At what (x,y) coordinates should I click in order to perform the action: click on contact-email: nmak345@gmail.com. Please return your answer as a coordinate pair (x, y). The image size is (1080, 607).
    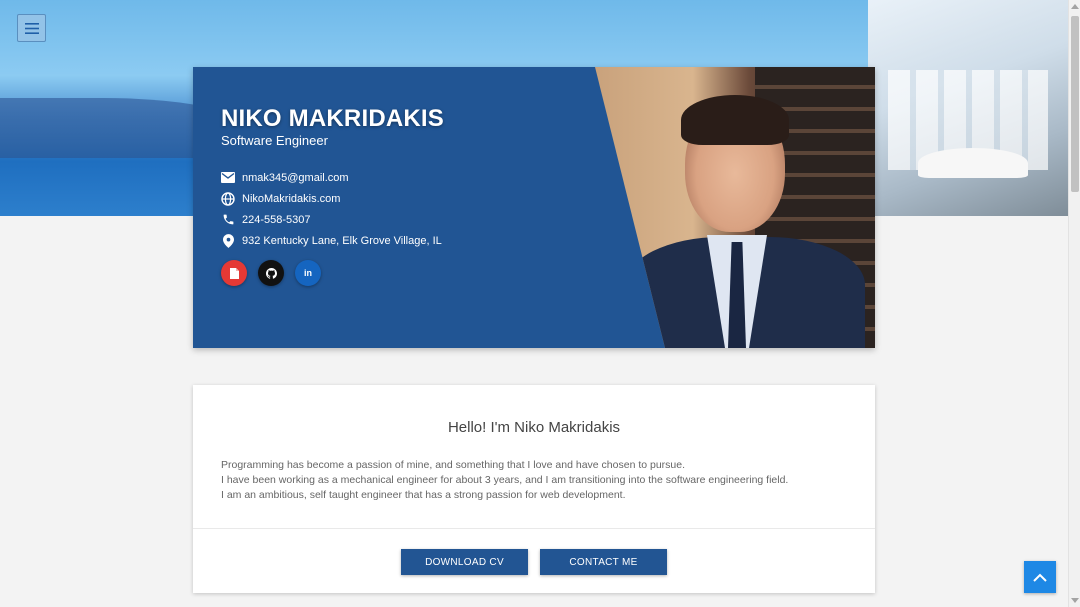
    Looking at the image, I should click on (331, 177).